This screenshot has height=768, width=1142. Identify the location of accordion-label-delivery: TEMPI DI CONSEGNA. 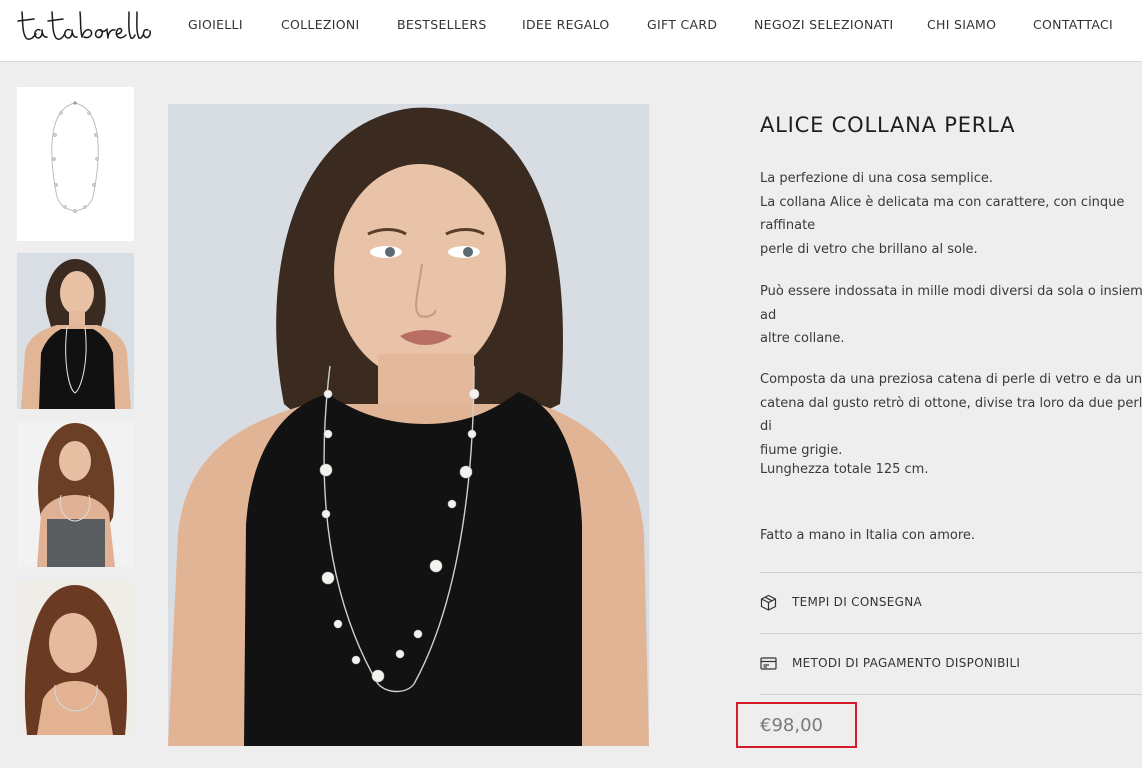
(857, 602).